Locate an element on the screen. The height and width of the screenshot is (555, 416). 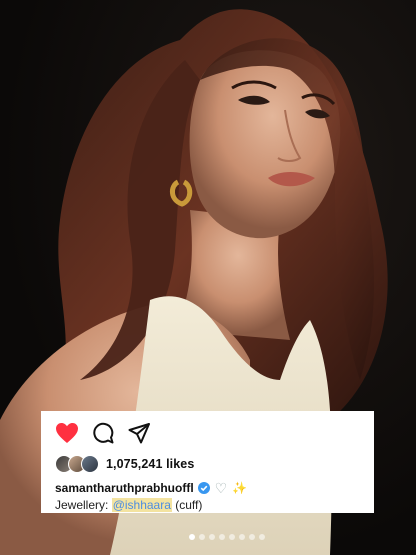
caption-prefix: Jewellery: is located at coordinates (83, 505).